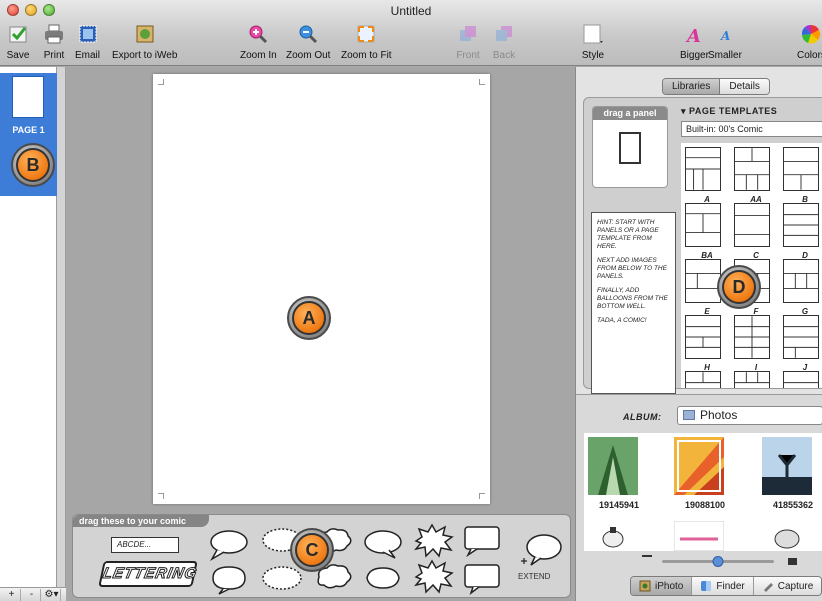  What do you see at coordinates (52, 594) in the screenshot?
I see `page-actions-button: ⚙▾` at bounding box center [52, 594].